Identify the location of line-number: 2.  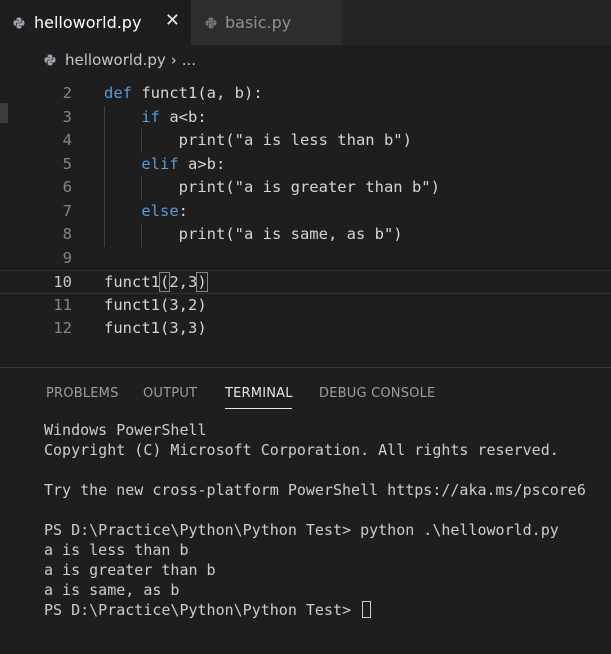
(67, 93).